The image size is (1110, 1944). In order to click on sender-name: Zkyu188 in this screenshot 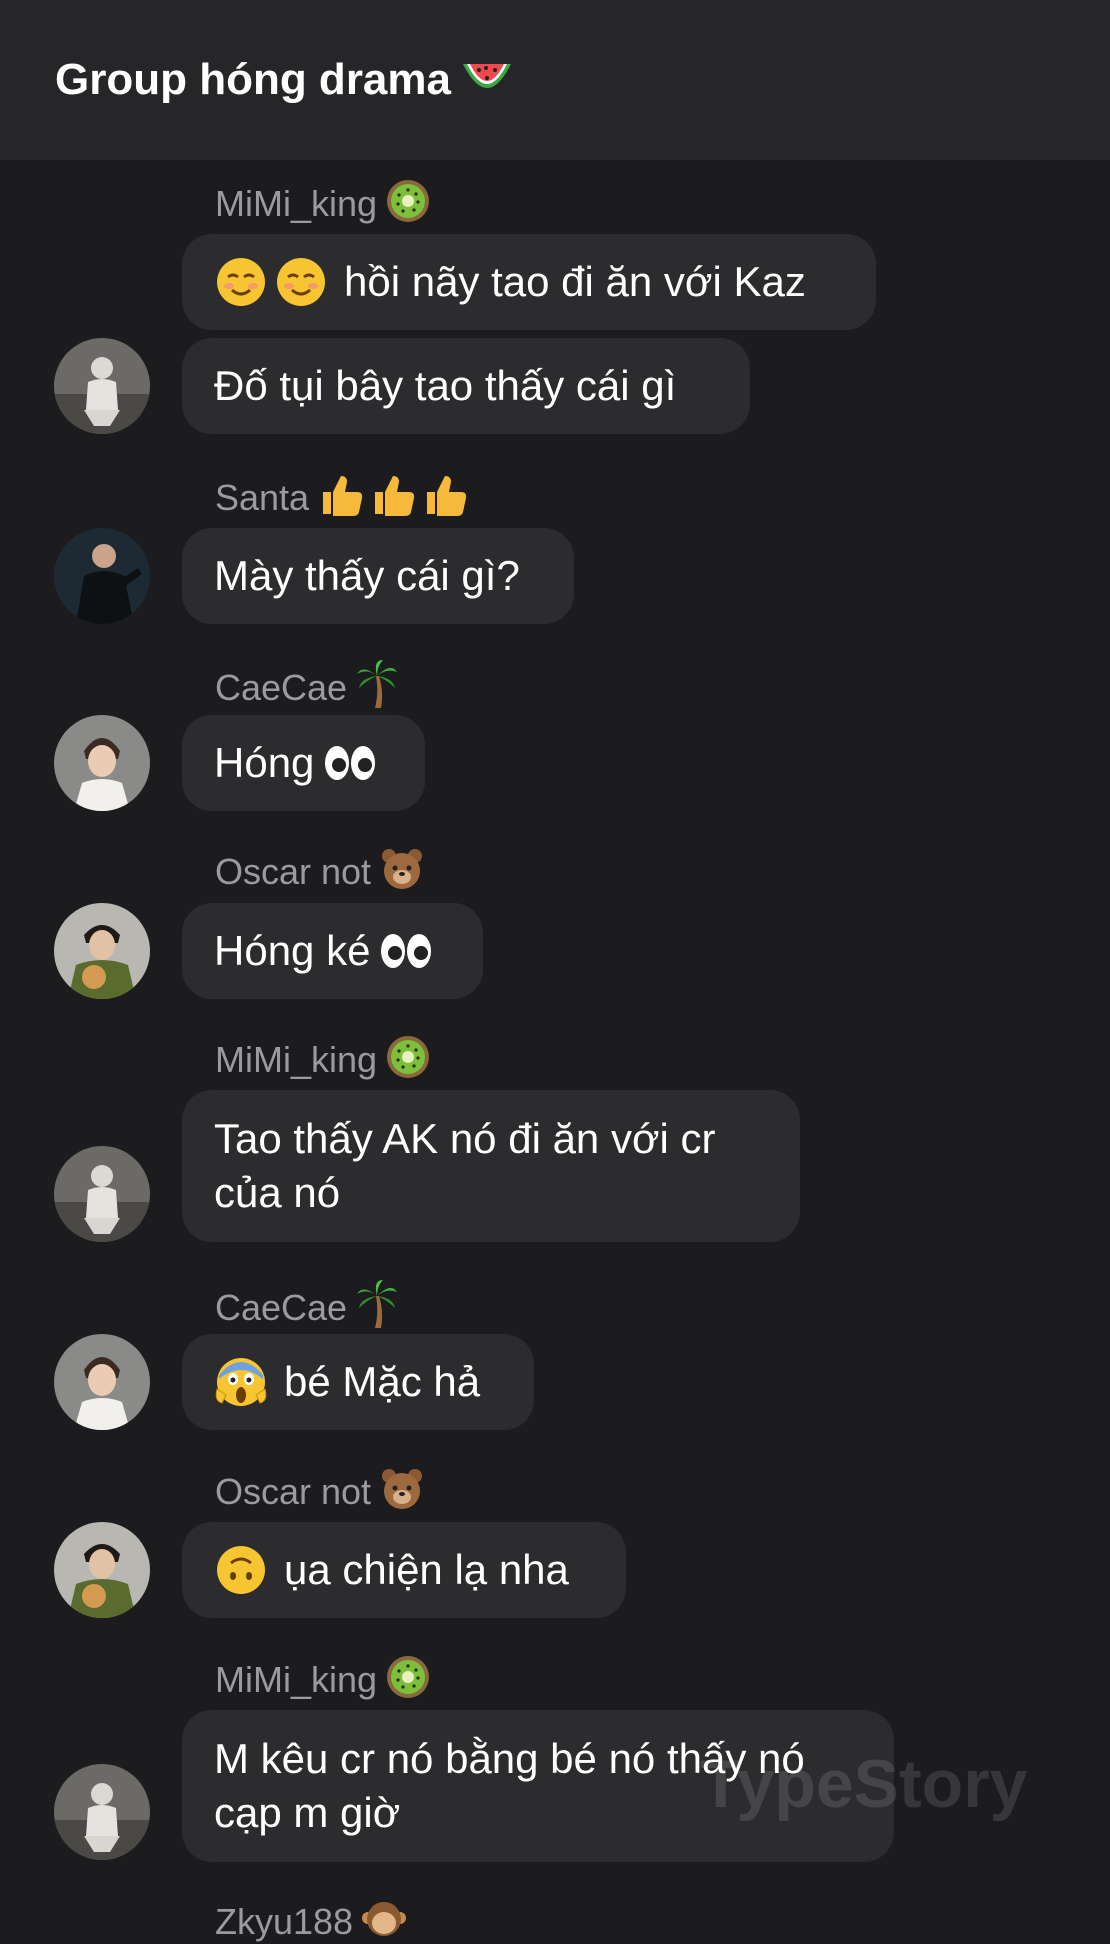, I will do `click(311, 1919)`.